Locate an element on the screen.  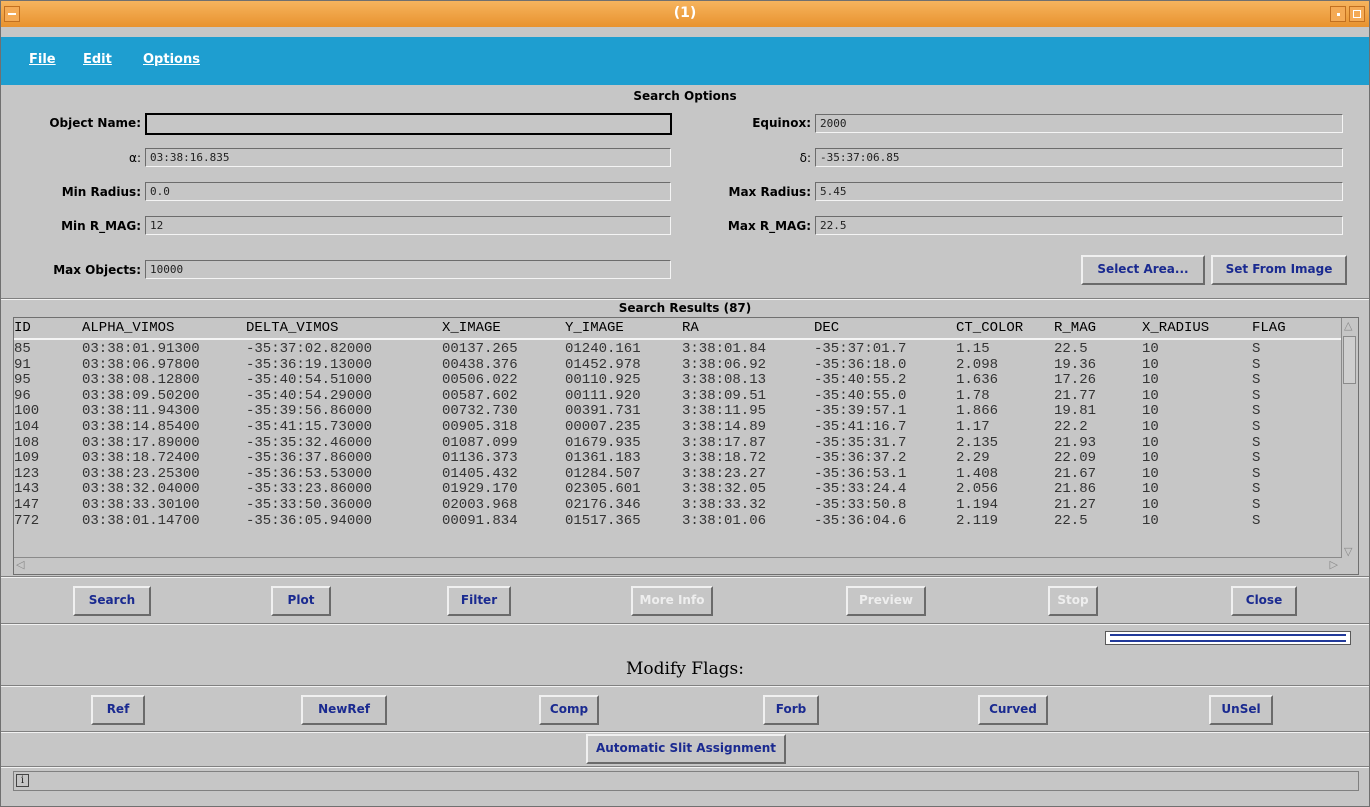
column-header-flag: FLAG is located at coordinates (1269, 328).